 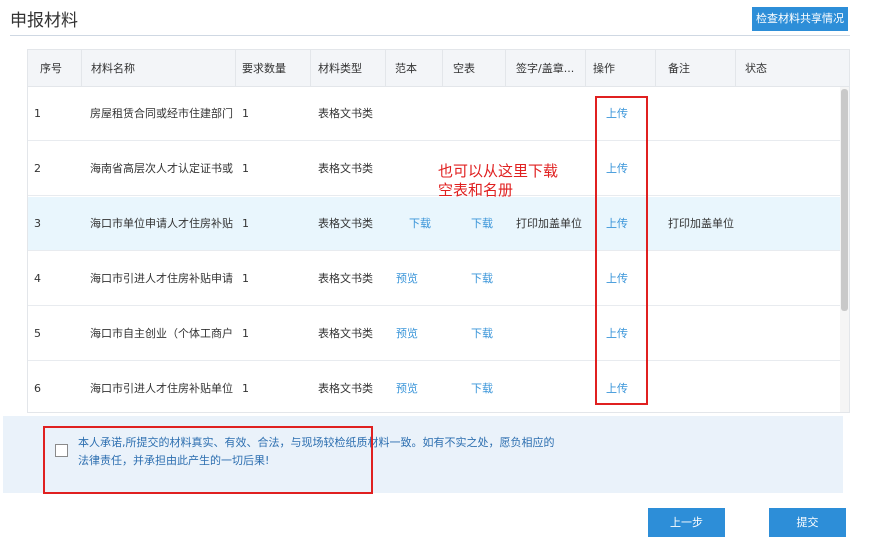 I want to click on sample-download-link: 下载, so click(x=420, y=224).